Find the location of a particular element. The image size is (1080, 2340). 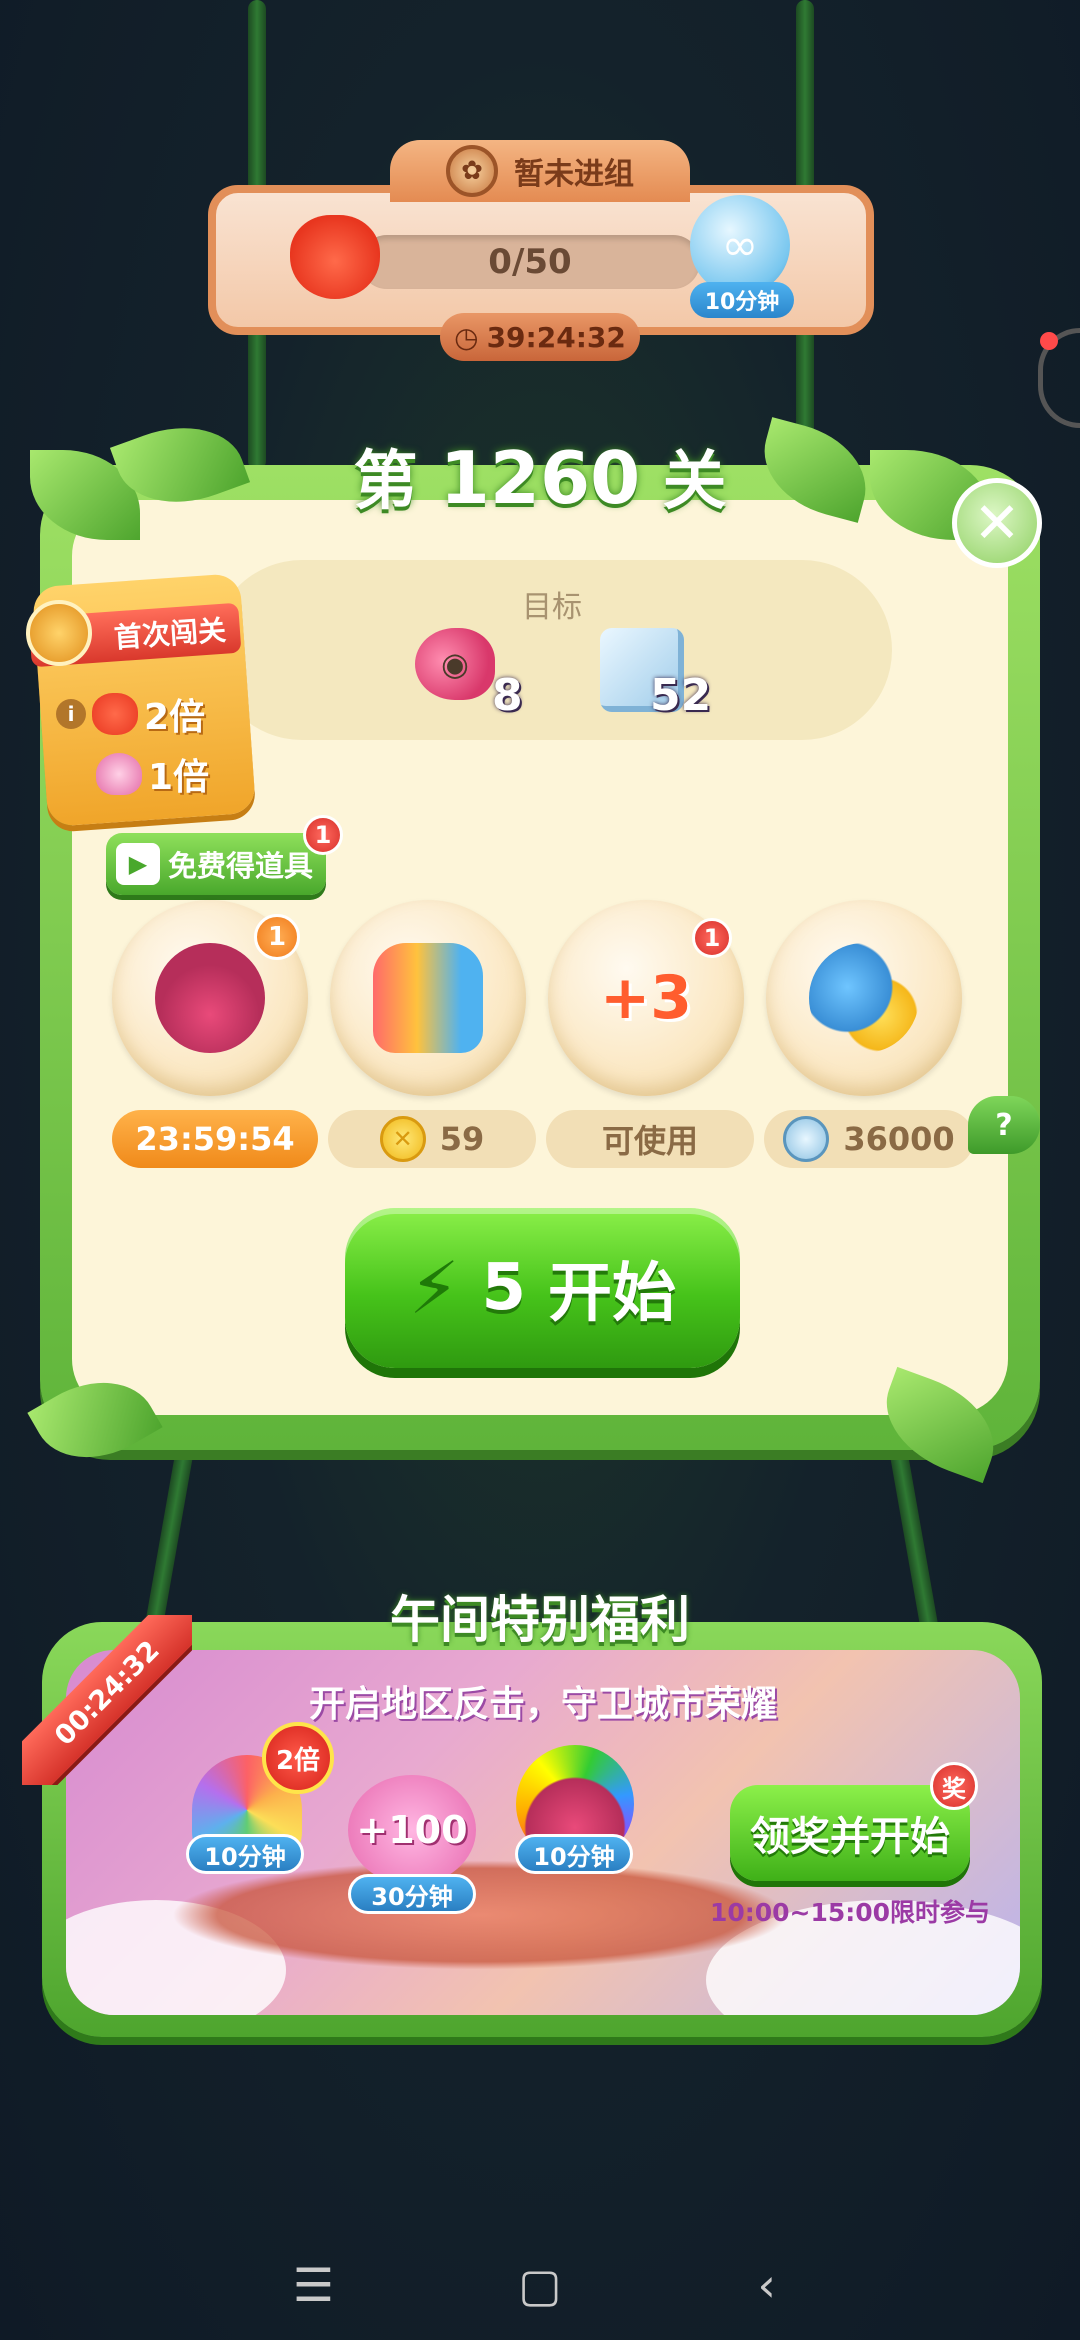

booster-timer: 23:59:54 is located at coordinates (215, 1139).